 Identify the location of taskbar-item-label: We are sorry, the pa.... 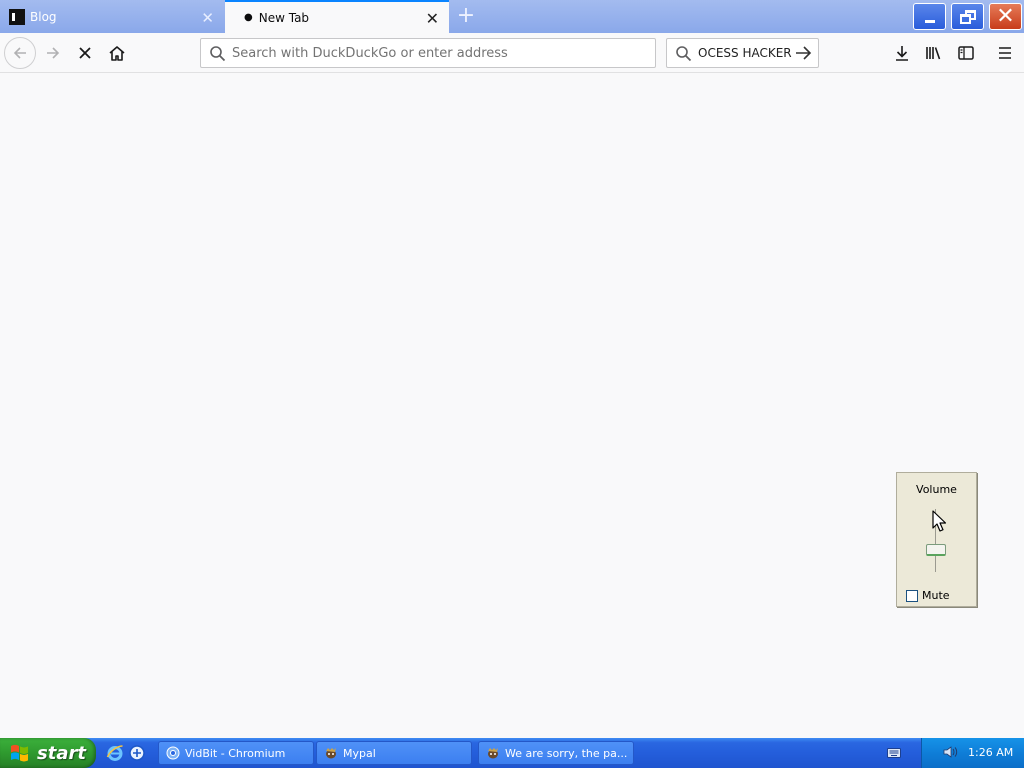
(566, 753).